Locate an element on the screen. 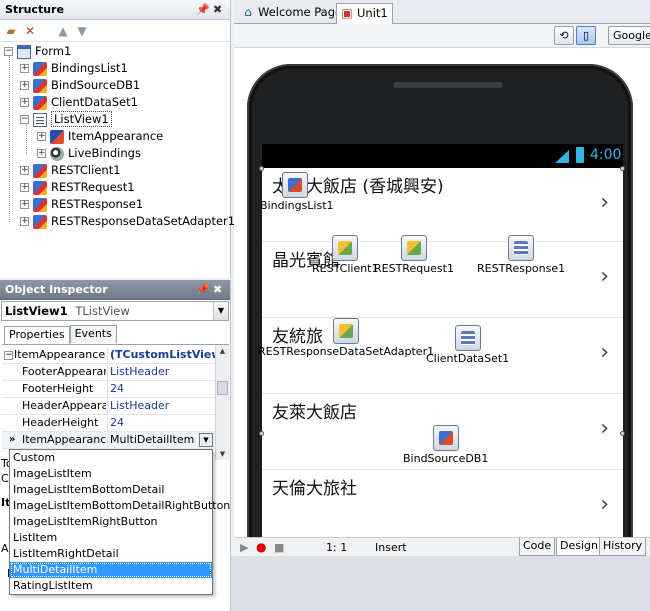 This screenshot has height=611, width=650. tab-design: Design is located at coordinates (579, 547).